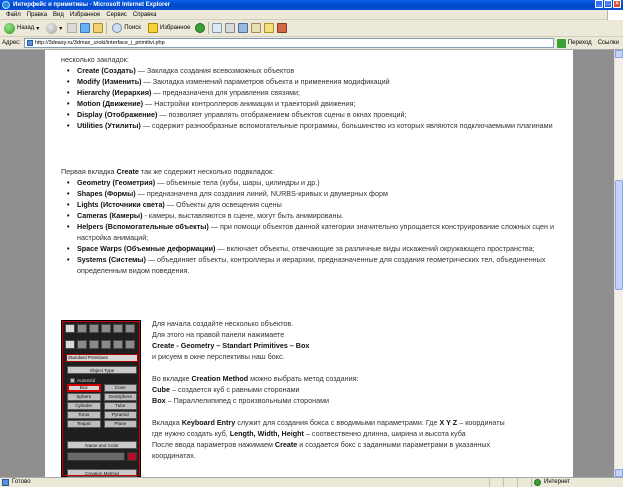 This screenshot has height=487, width=623. Describe the element at coordinates (282, 28) in the screenshot. I see `messenger-icon` at that location.